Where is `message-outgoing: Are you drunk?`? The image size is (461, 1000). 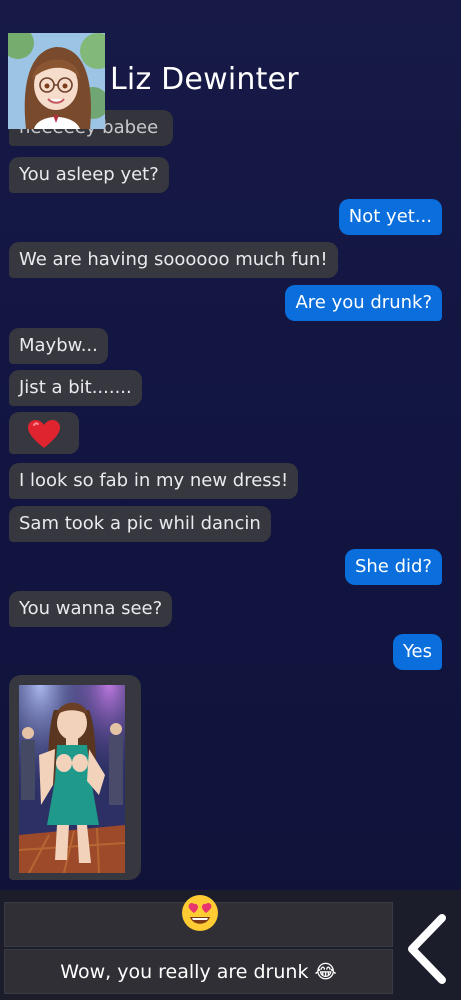
message-outgoing: Are you drunk? is located at coordinates (363, 303).